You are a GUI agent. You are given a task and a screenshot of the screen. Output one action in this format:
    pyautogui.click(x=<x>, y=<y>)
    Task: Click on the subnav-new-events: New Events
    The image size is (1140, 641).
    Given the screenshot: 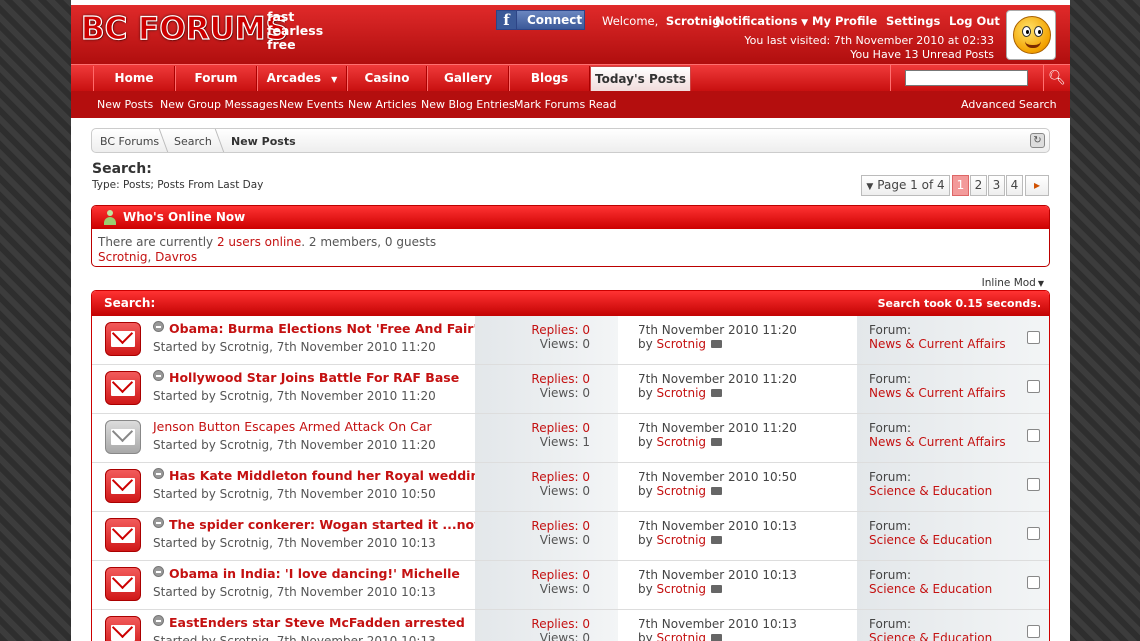 What is the action you would take?
    pyautogui.click(x=311, y=104)
    